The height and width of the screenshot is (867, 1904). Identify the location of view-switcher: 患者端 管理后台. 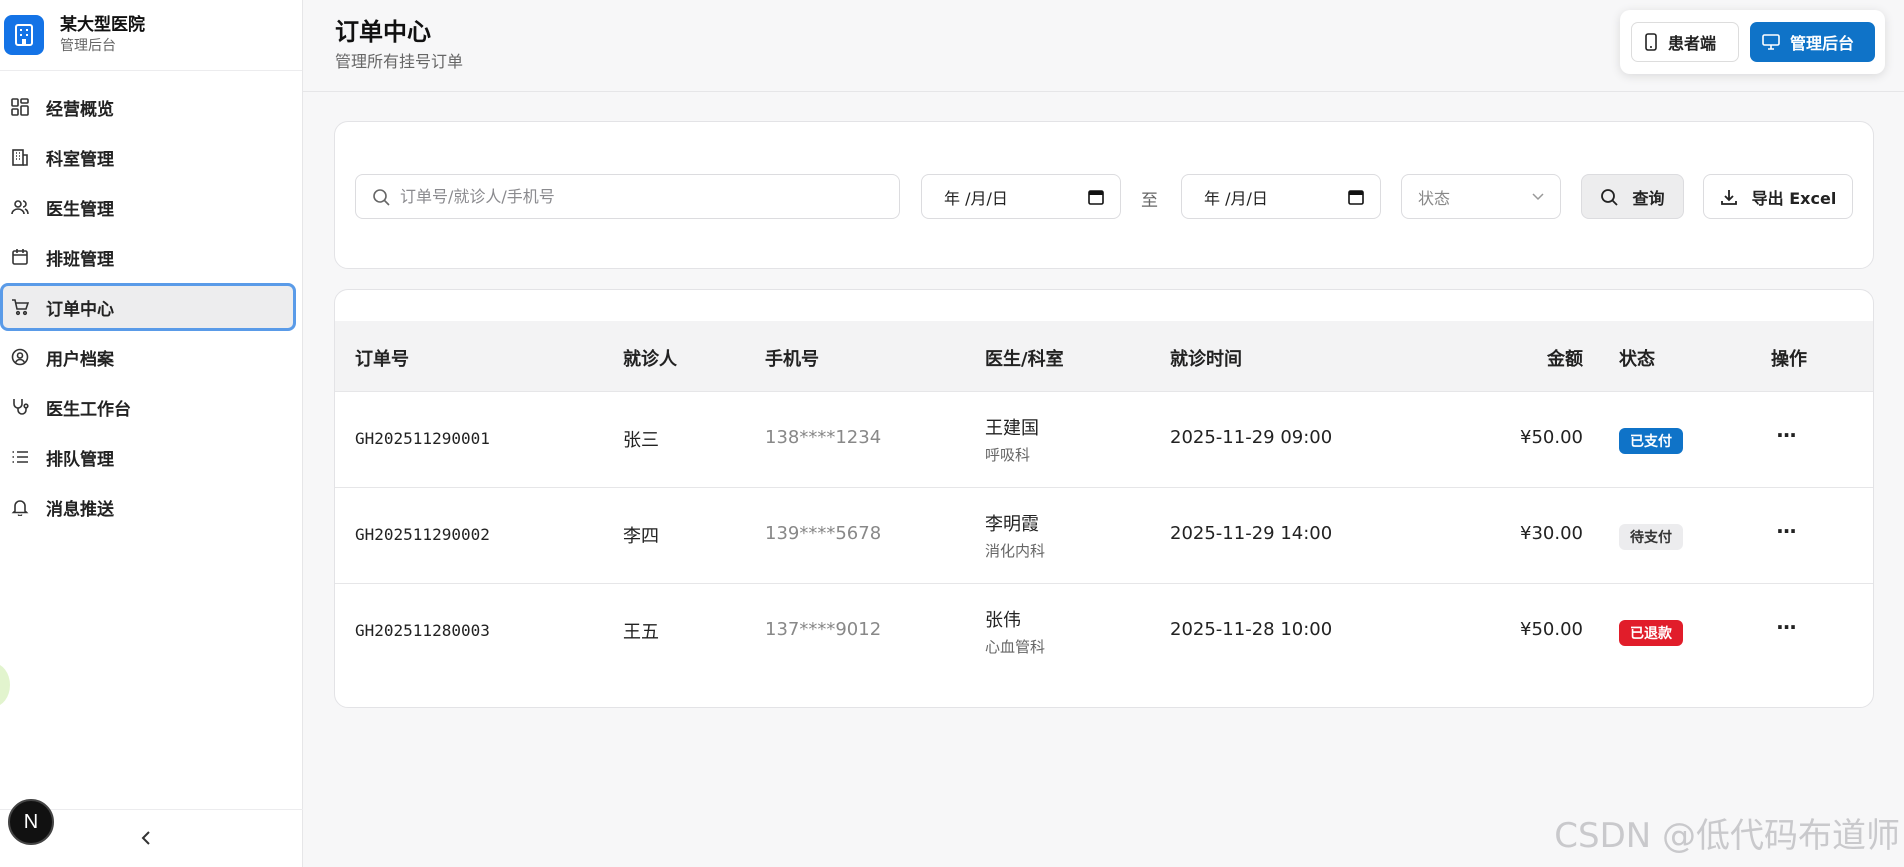
(1752, 42).